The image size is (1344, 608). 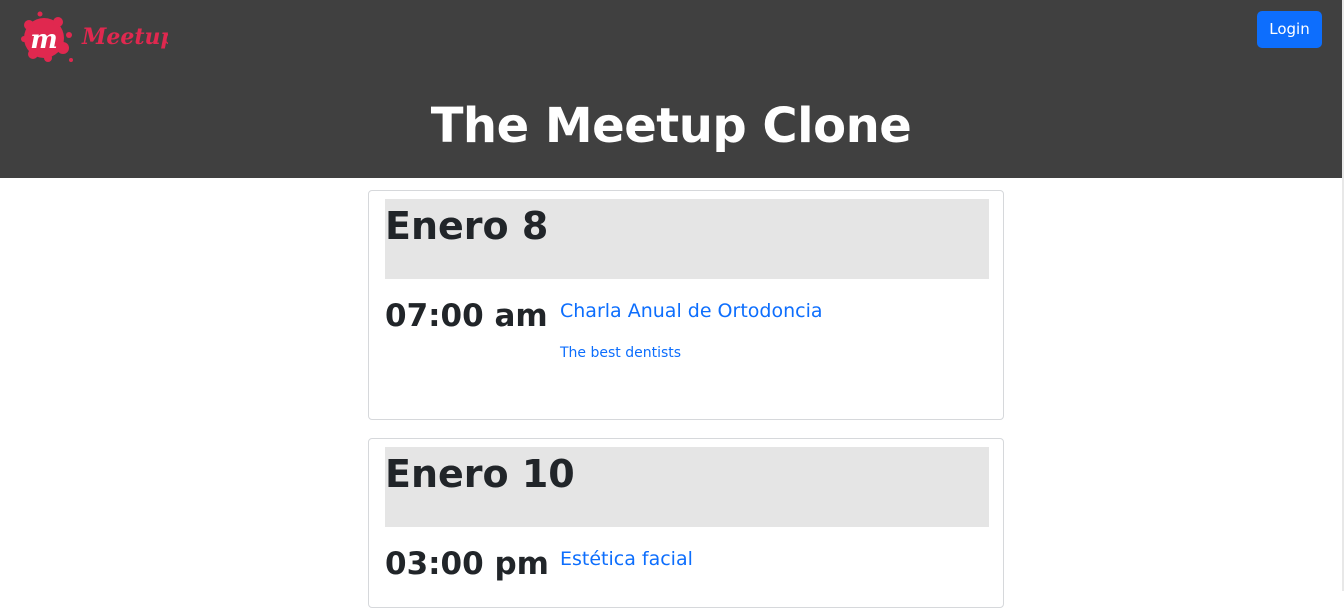 What do you see at coordinates (480, 474) in the screenshot?
I see `date-label: Enero 10` at bounding box center [480, 474].